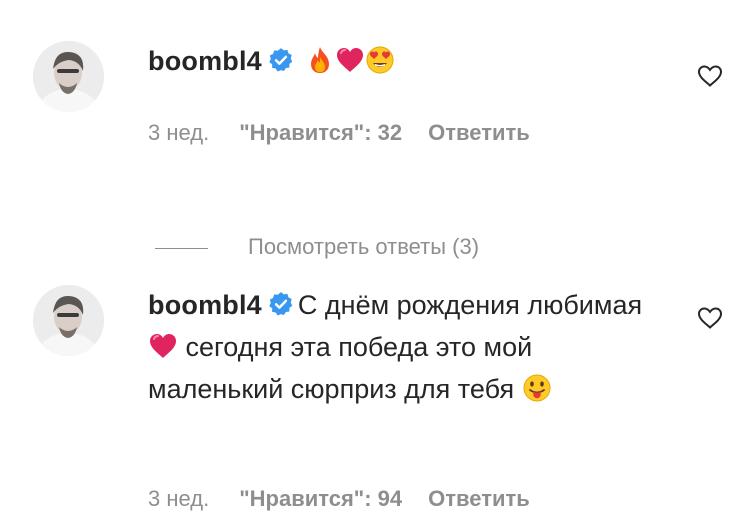 This screenshot has width=730, height=532. I want to click on fire-emoji-icon, so click(320, 60).